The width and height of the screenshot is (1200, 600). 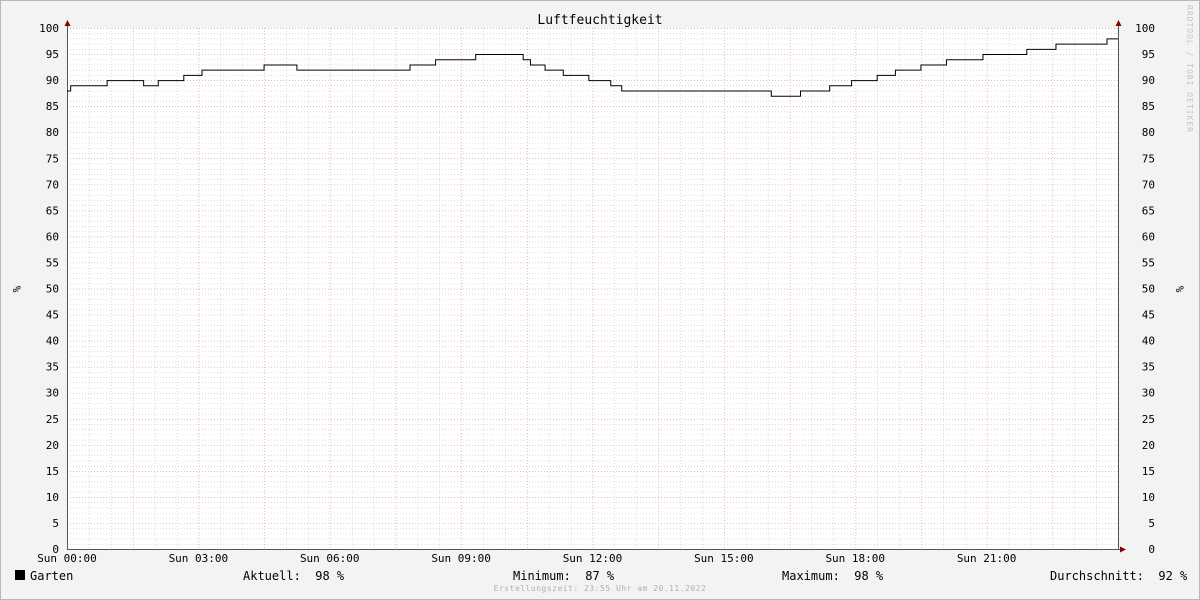 I want to click on y-axis-arrow-right, so click(x=1118, y=23).